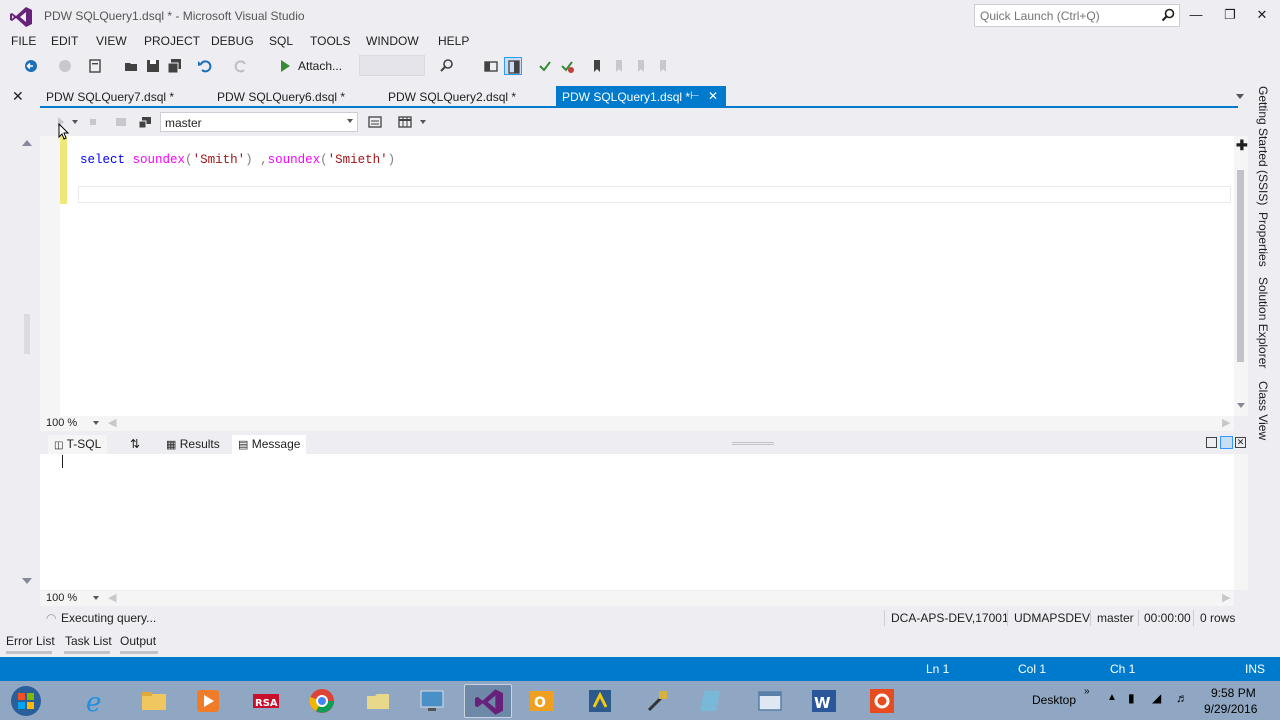 This screenshot has height=720, width=1280. I want to click on scroll-up-icon, so click(27, 143).